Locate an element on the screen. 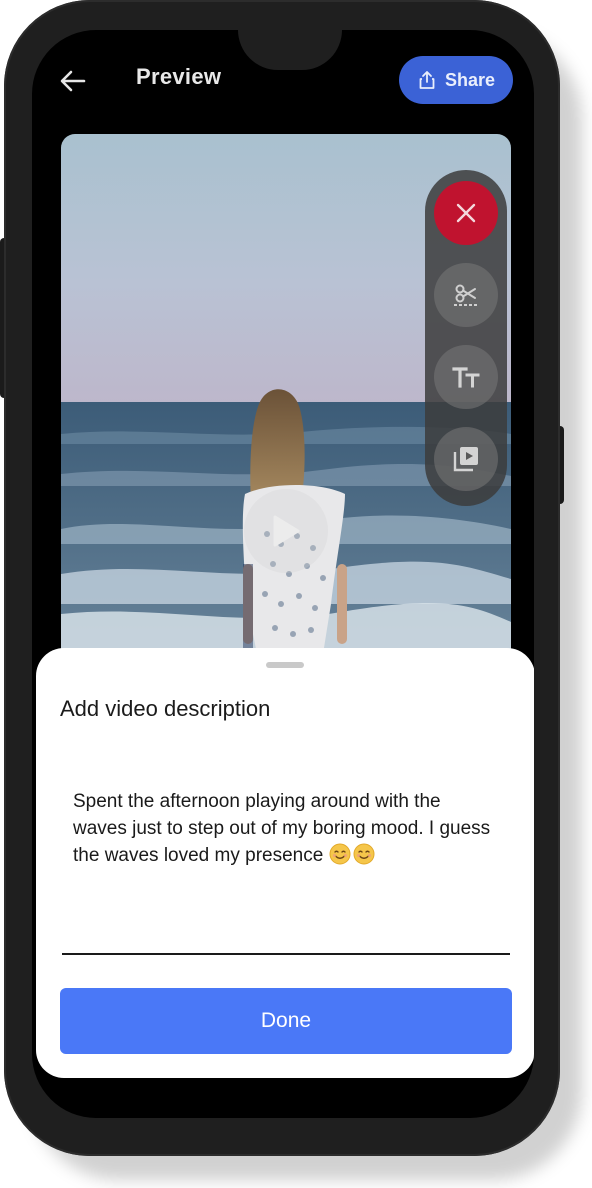 This screenshot has width=592, height=1188. trim-tool-button is located at coordinates (466, 295).